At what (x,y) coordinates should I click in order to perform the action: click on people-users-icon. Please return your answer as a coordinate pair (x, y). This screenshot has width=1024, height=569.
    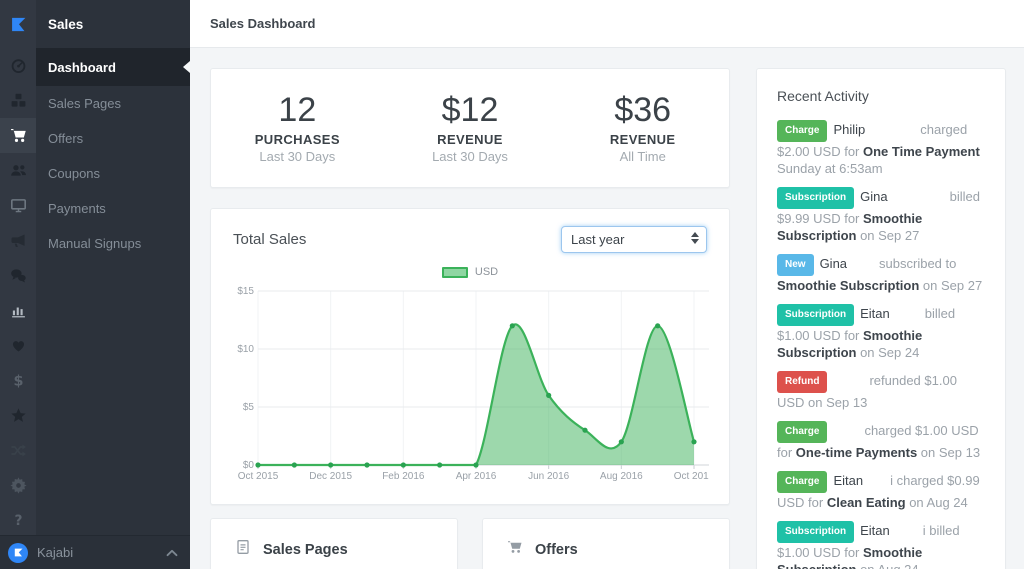
    Looking at the image, I should click on (18, 170).